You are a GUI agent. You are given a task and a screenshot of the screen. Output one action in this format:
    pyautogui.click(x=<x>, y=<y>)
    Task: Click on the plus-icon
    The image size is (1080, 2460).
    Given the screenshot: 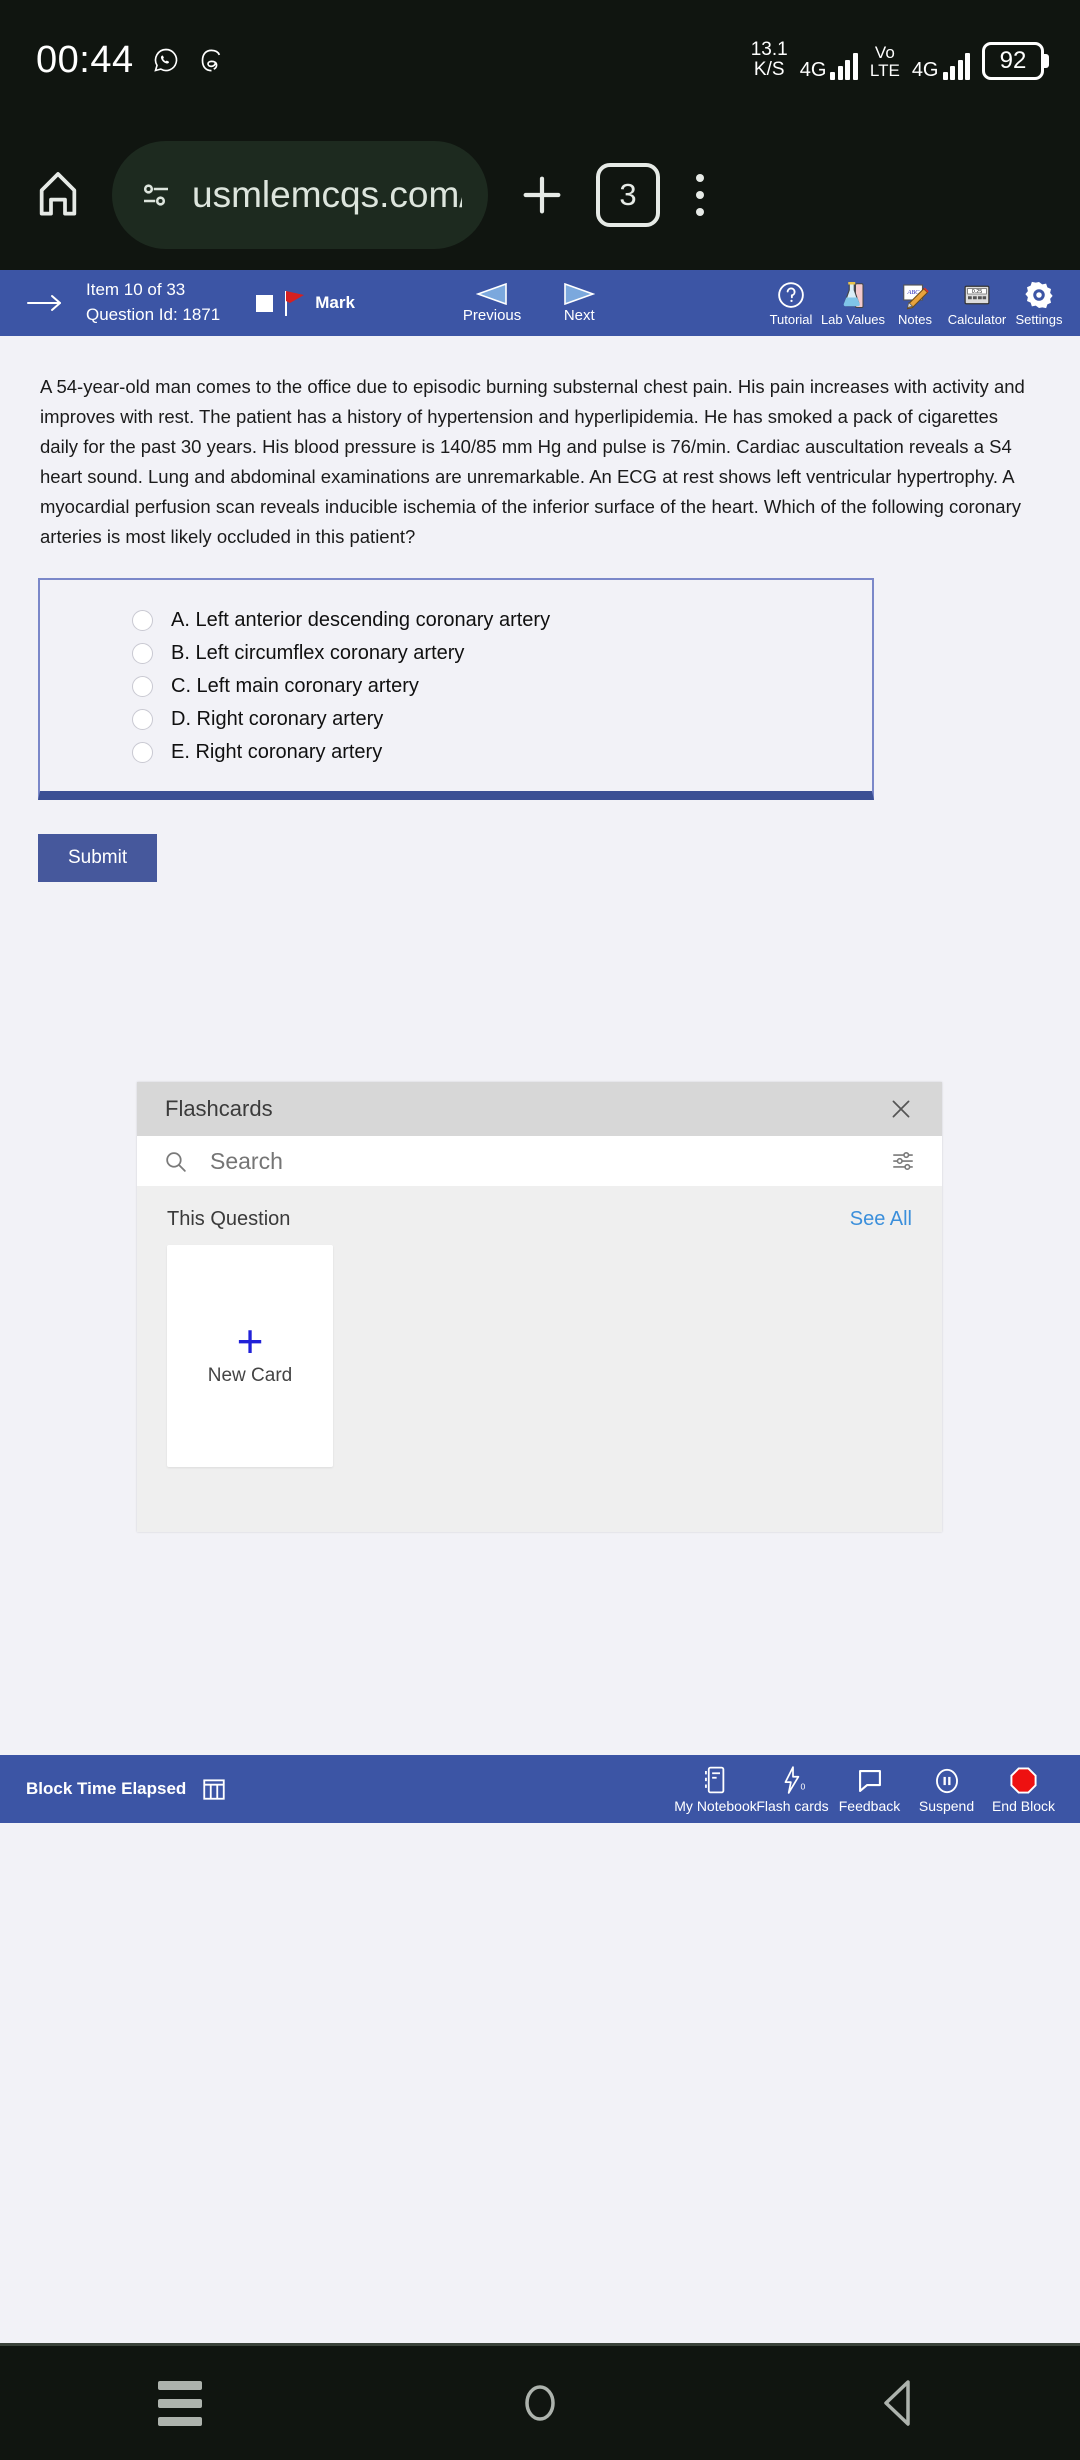 What is the action you would take?
    pyautogui.click(x=542, y=195)
    